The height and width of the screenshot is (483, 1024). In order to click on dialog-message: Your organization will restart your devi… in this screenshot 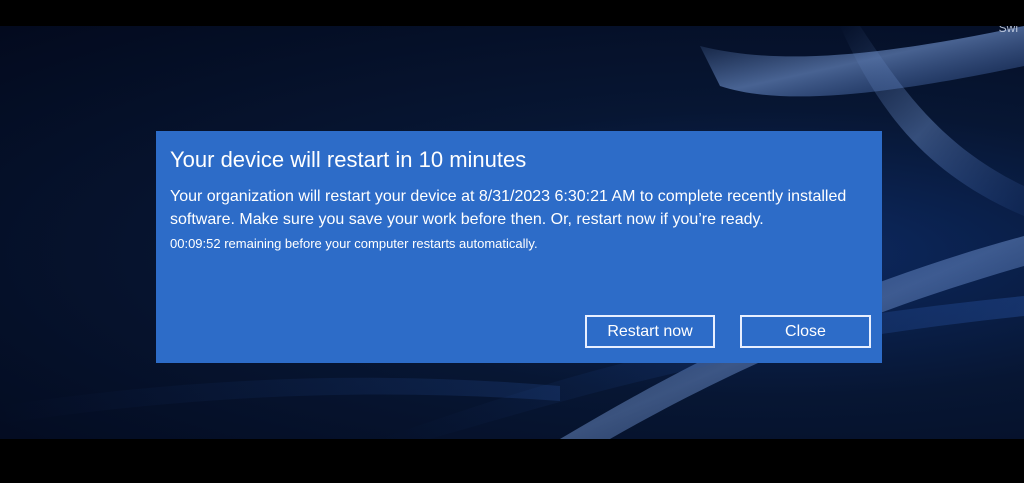, I will do `click(508, 208)`.